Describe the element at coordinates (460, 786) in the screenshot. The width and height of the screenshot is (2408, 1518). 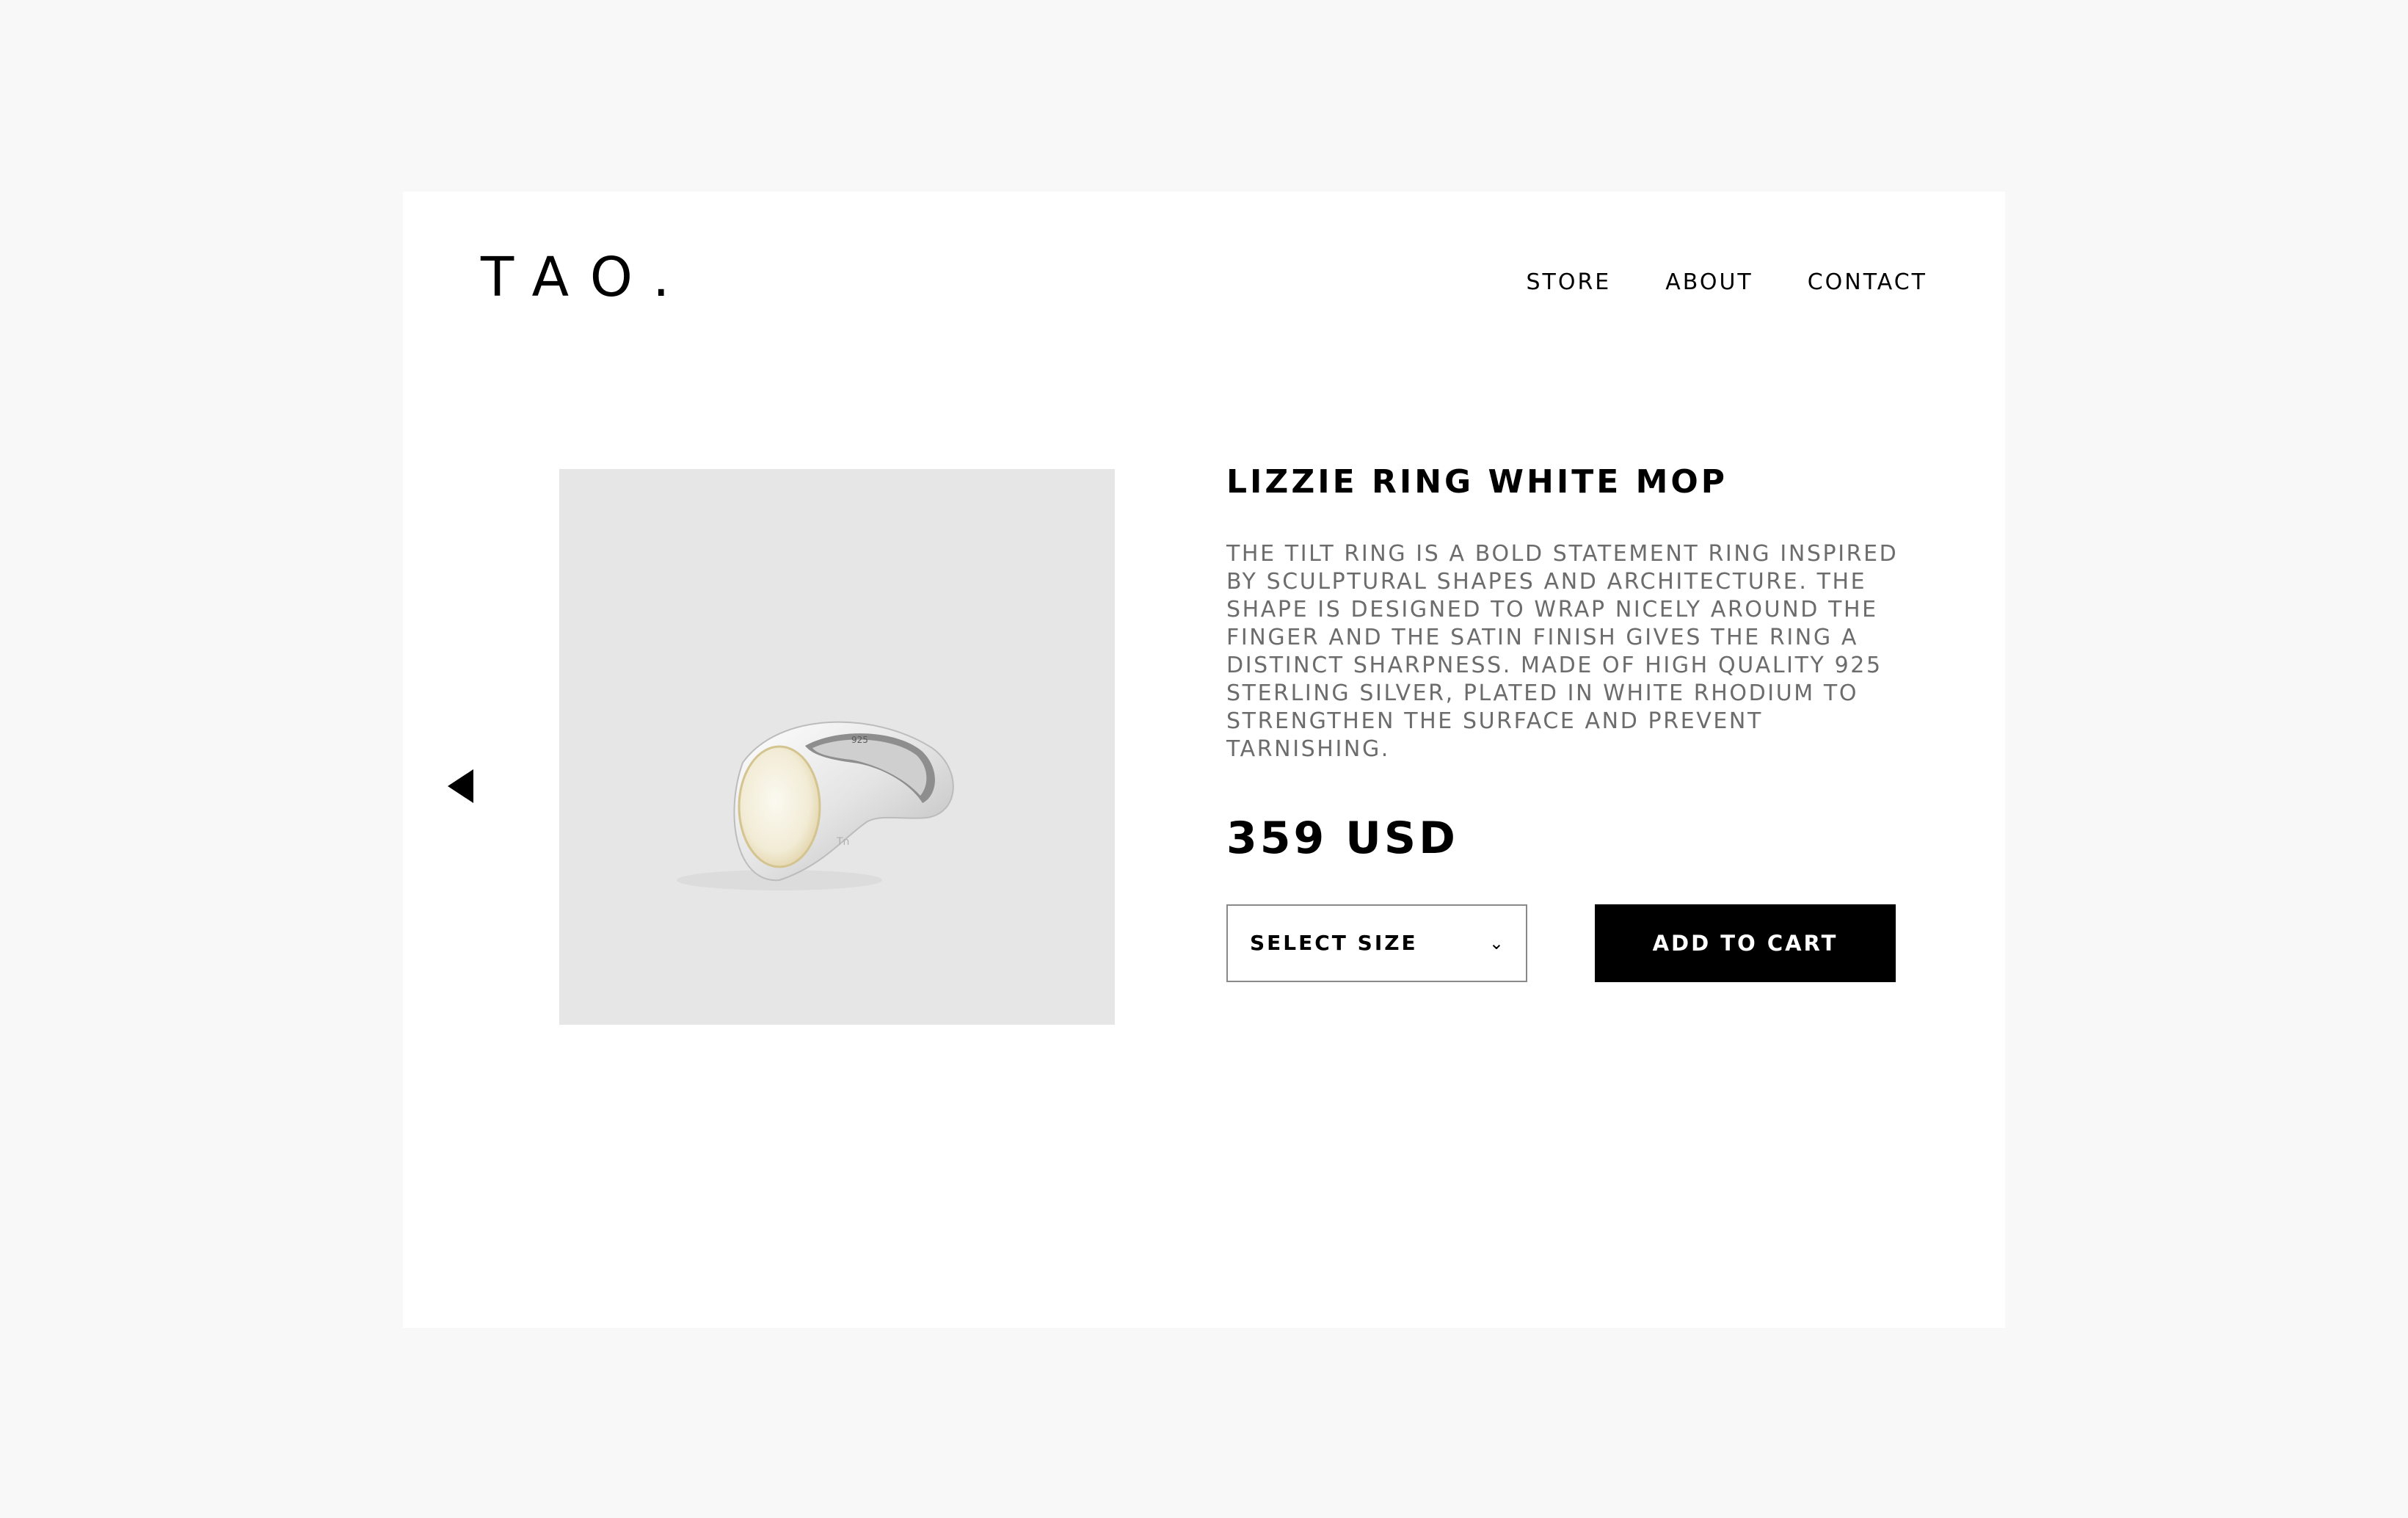
I see `previous-image-icon` at that location.